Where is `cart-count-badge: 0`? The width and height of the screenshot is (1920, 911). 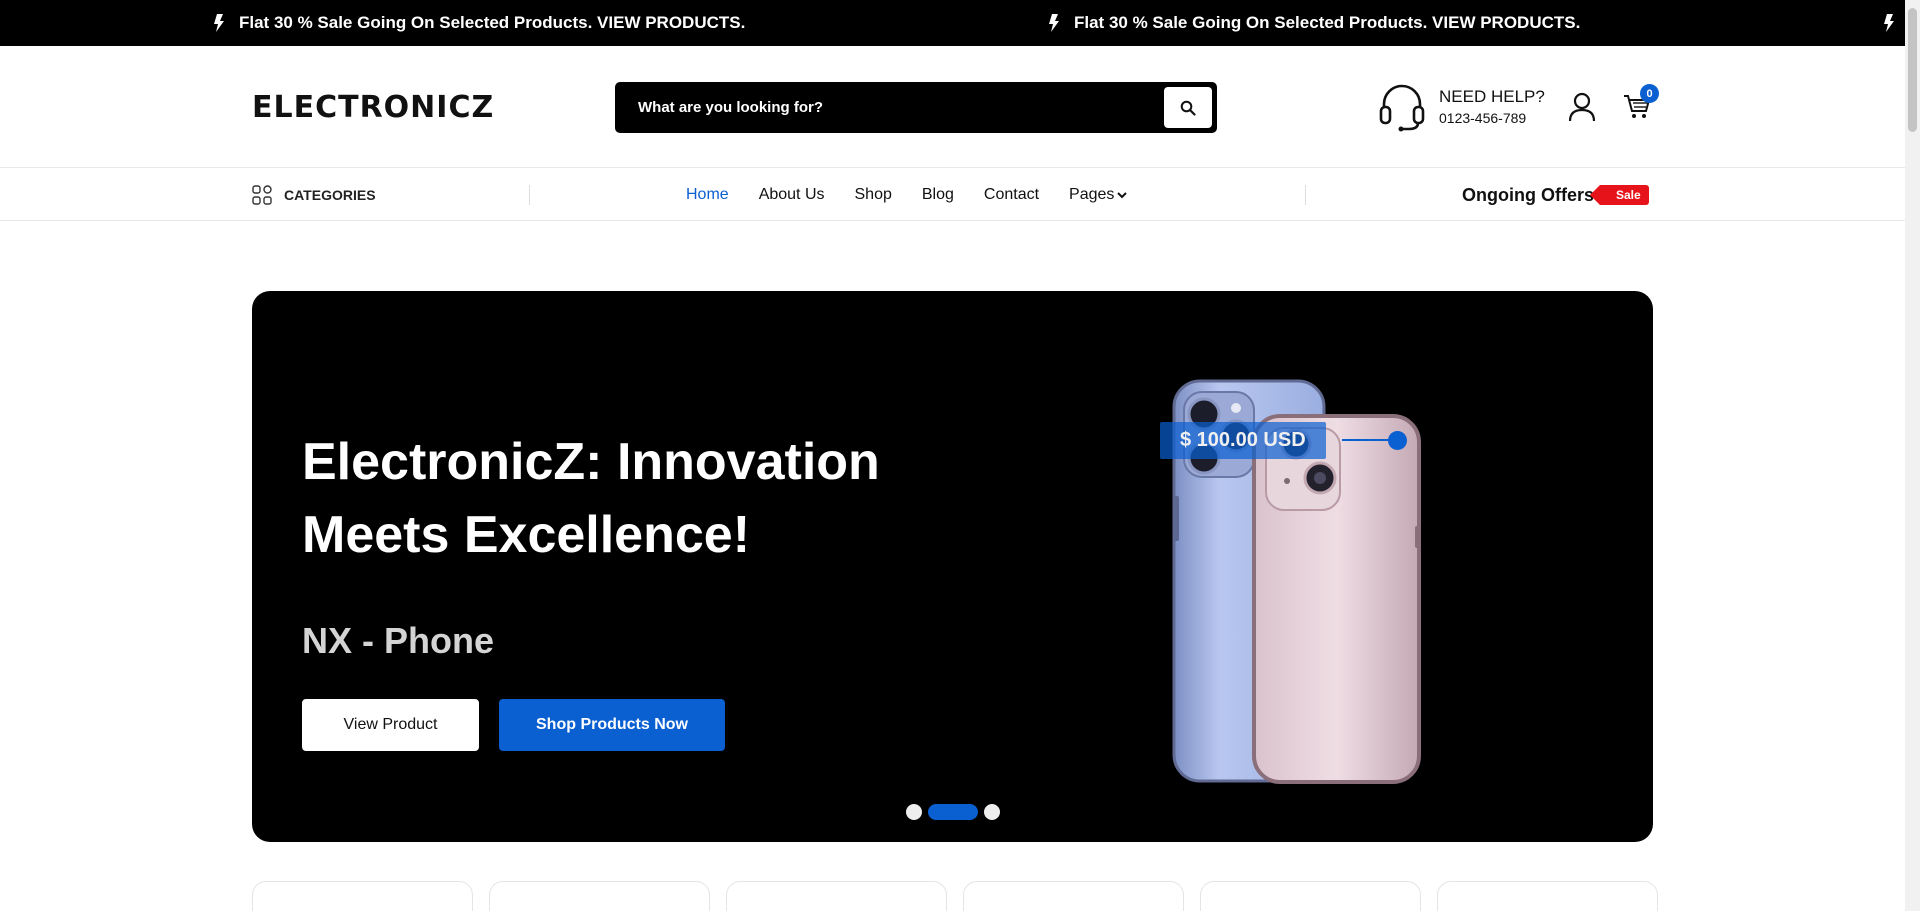 cart-count-badge: 0 is located at coordinates (1649, 93).